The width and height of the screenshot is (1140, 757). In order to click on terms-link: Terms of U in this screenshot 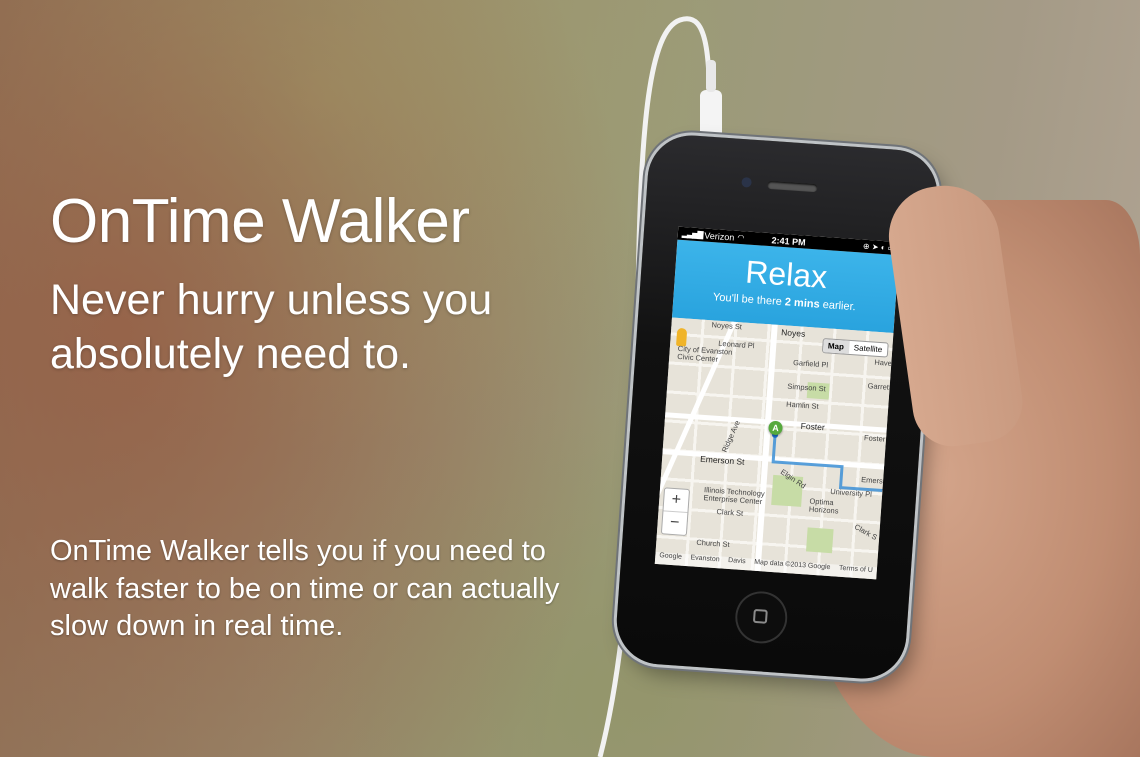, I will do `click(855, 572)`.